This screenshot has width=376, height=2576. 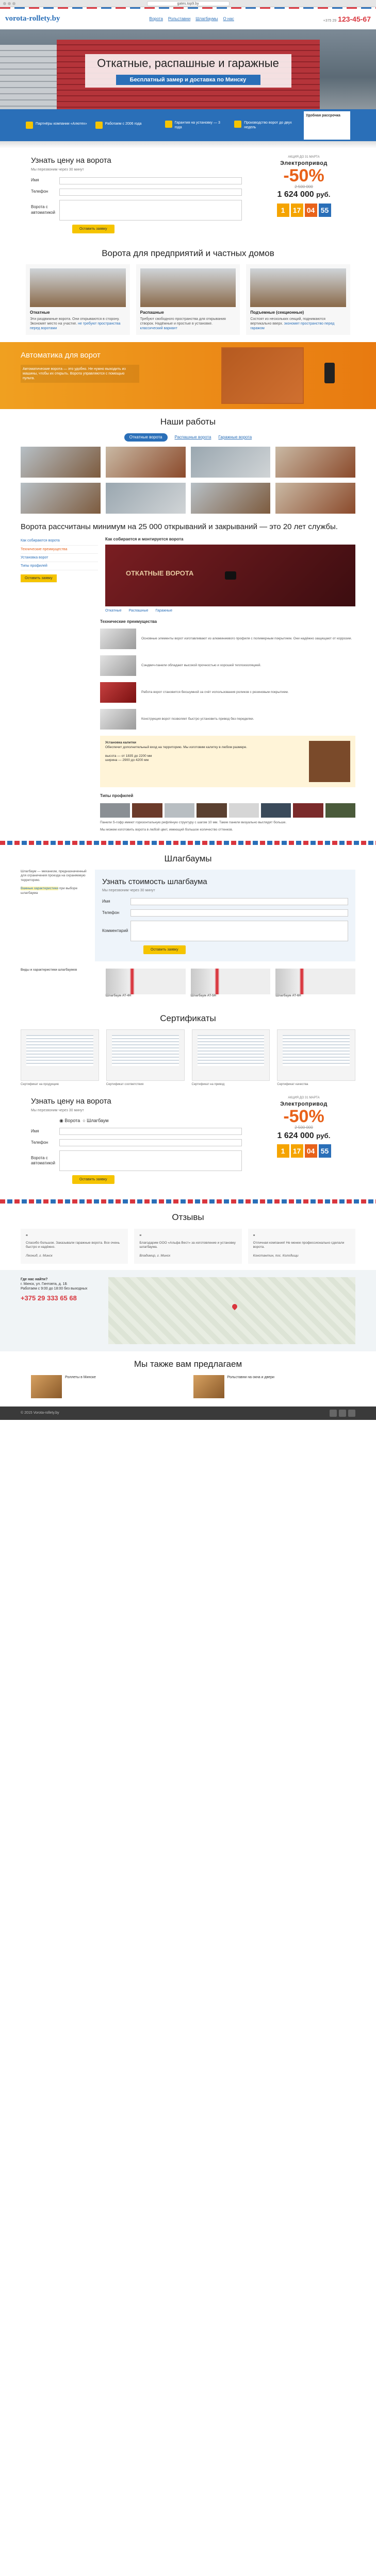 What do you see at coordinates (333, 1413) in the screenshot?
I see `vk-icon` at bounding box center [333, 1413].